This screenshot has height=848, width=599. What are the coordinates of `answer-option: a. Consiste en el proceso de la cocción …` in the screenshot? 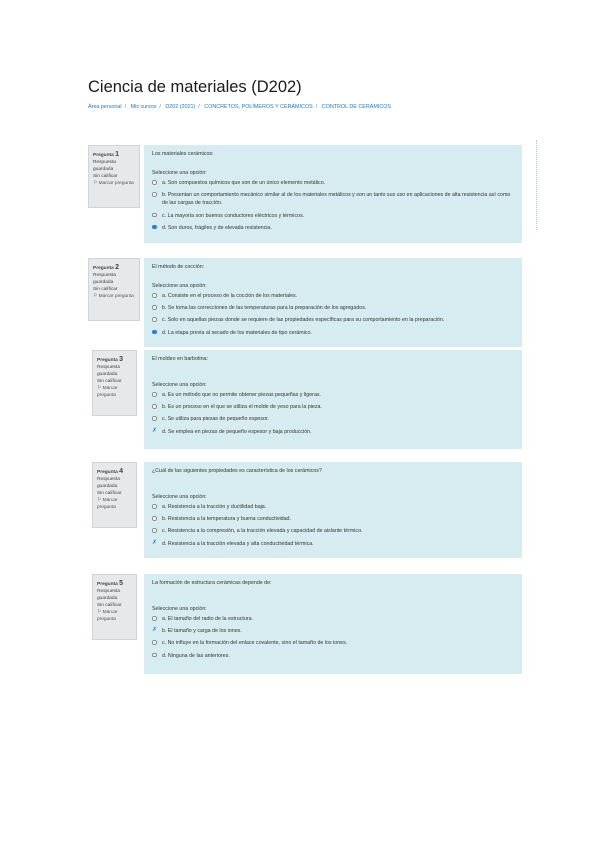 It's located at (333, 296).